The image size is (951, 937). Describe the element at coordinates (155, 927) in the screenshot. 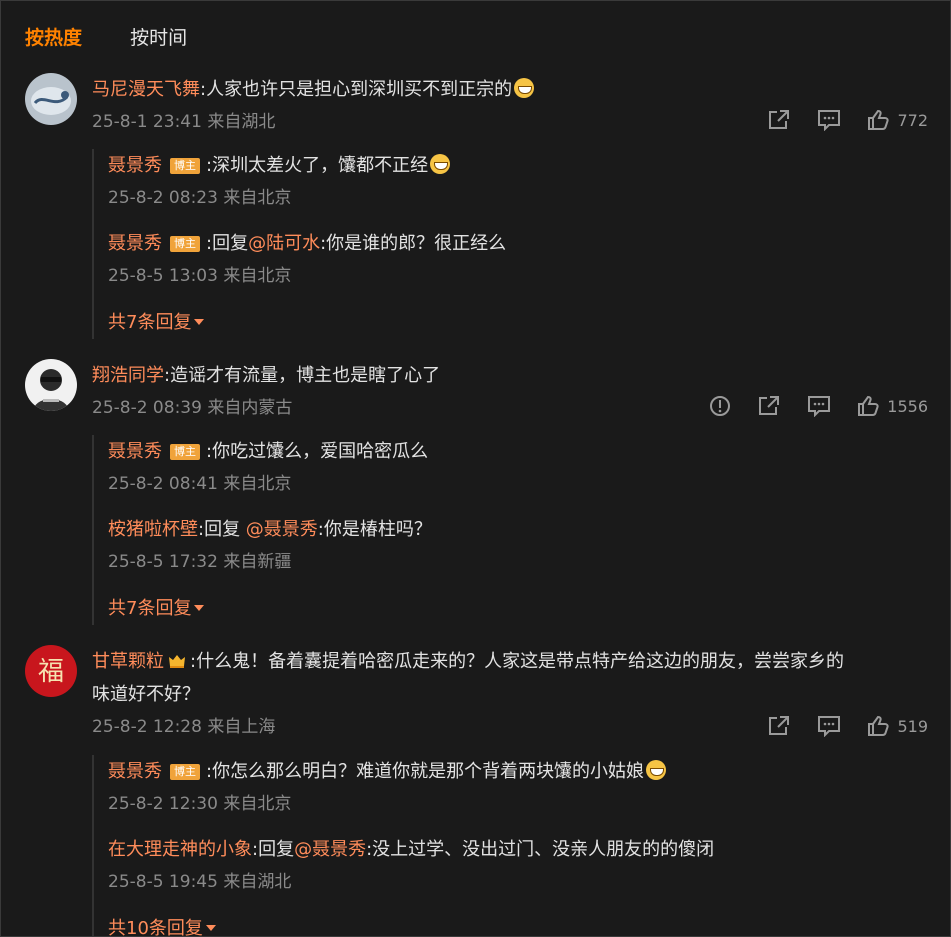

I see `more-replies-label: 共10条回复` at that location.